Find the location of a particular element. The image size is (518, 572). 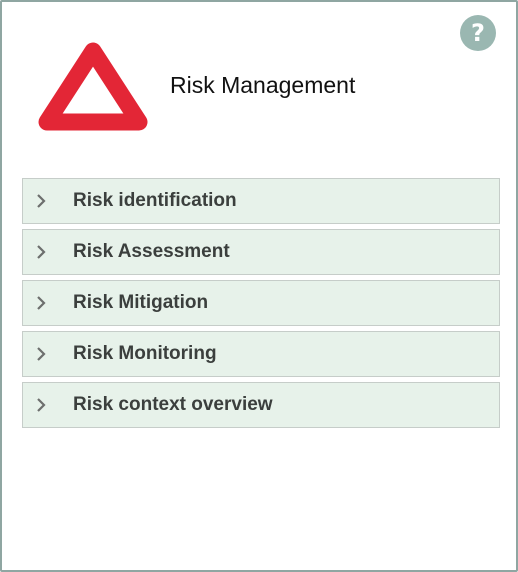

menu-item-label: Risk Mitigation is located at coordinates (141, 302).